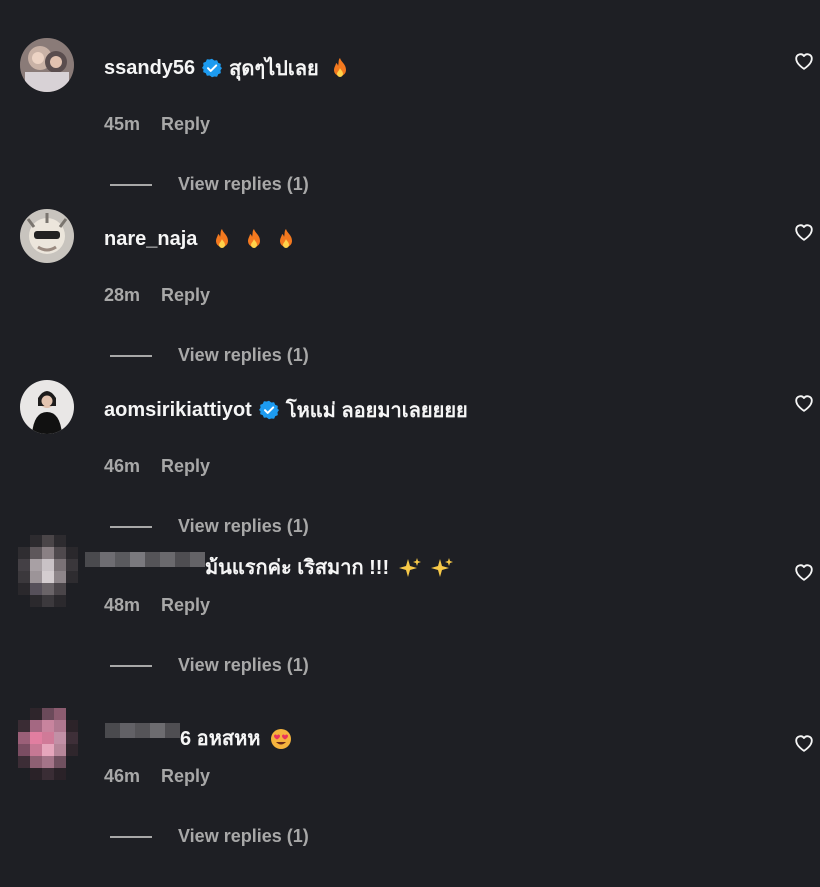 This screenshot has width=820, height=887. I want to click on comment-text: 6 อหสหห, so click(220, 739).